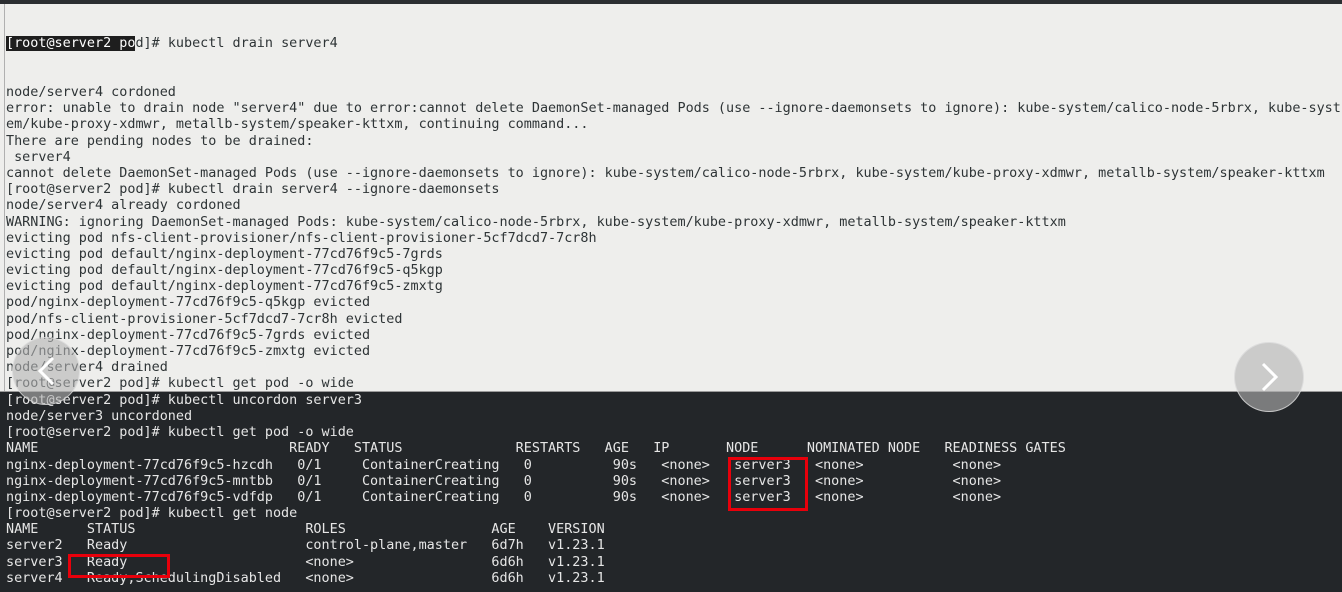 This screenshot has height=592, width=1342. What do you see at coordinates (160, 141) in the screenshot?
I see `terminal-line: There are pending nodes to be drained:` at bounding box center [160, 141].